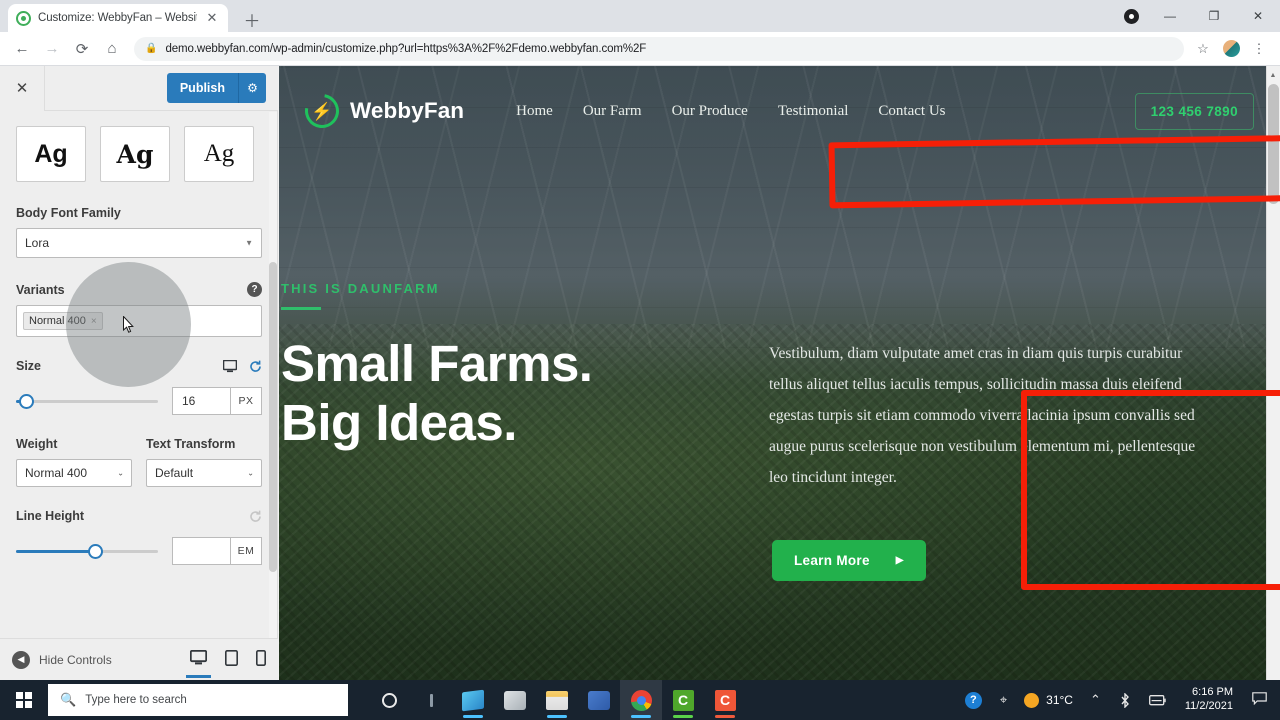  I want to click on font-preview-2: Ag, so click(135, 154).